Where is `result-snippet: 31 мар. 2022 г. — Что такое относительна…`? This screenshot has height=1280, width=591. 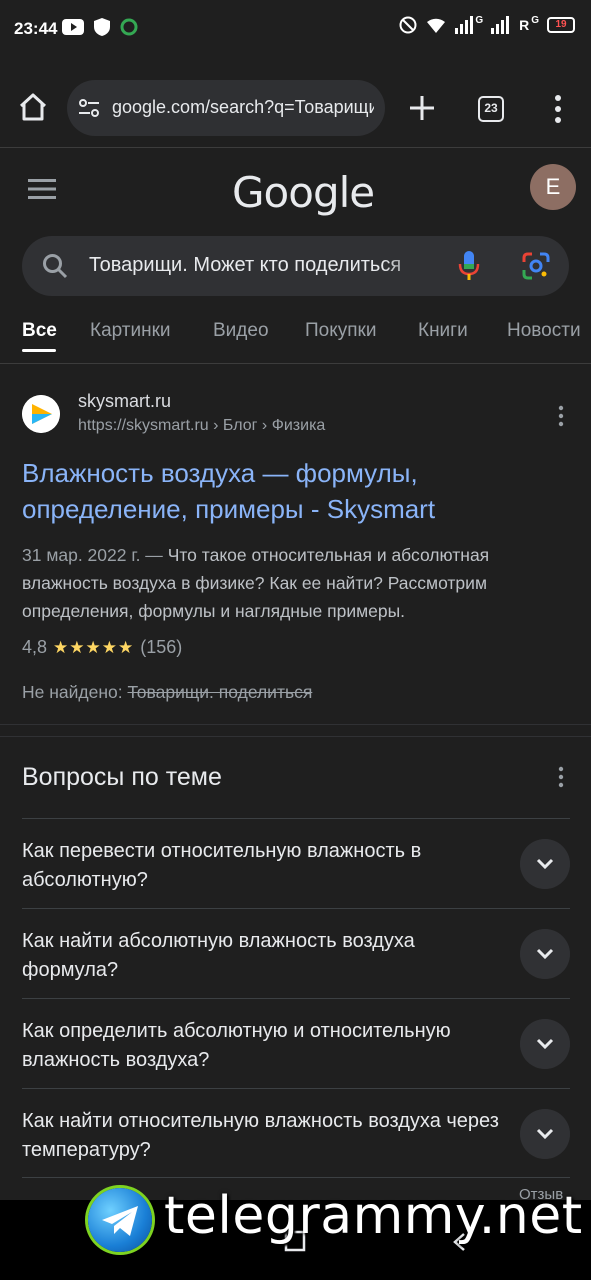 result-snippet: 31 мар. 2022 г. — Что такое относительна… is located at coordinates (296, 583).